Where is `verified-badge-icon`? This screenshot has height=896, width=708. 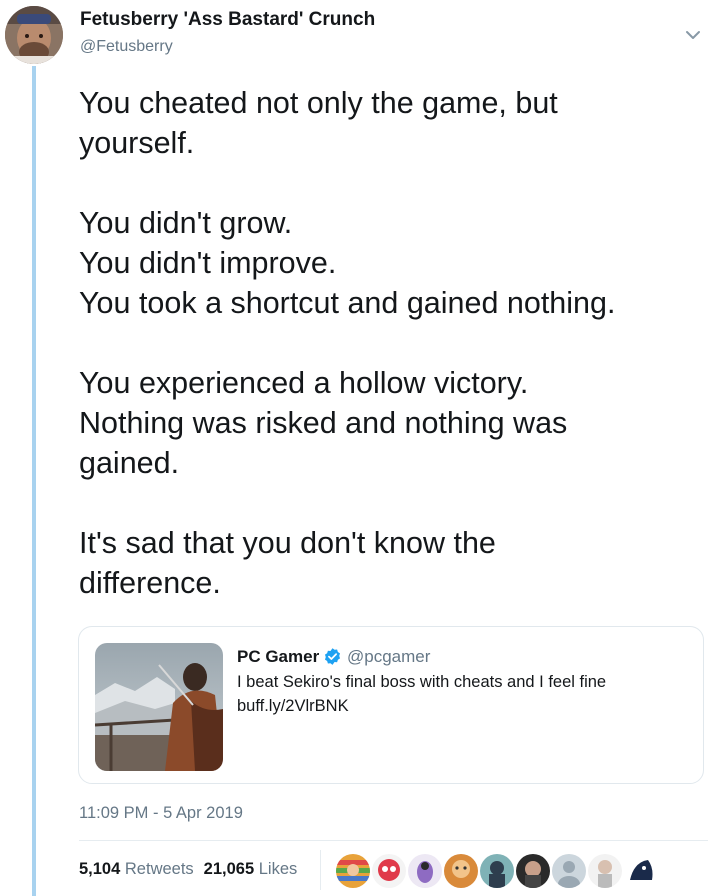
verified-badge-icon is located at coordinates (332, 656).